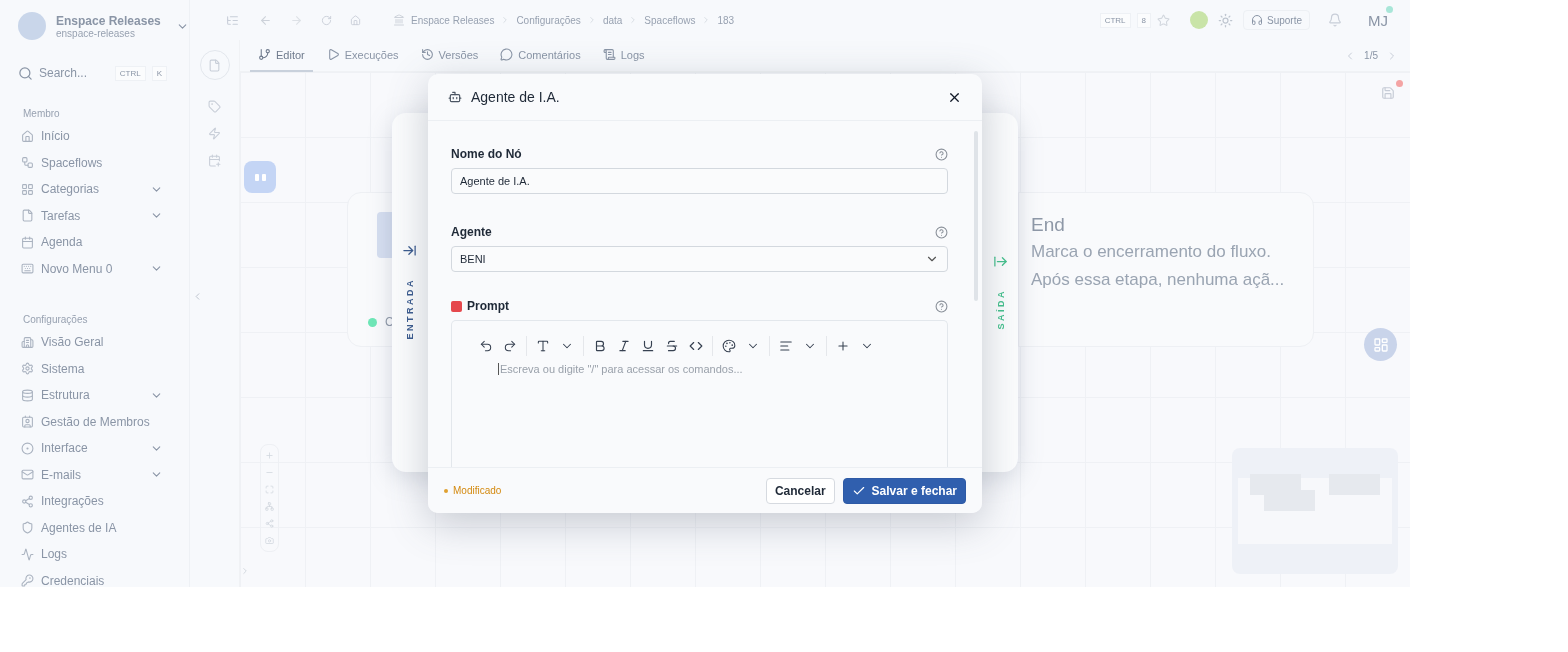  Describe the element at coordinates (27, 475) in the screenshot. I see `mail-icon` at that location.